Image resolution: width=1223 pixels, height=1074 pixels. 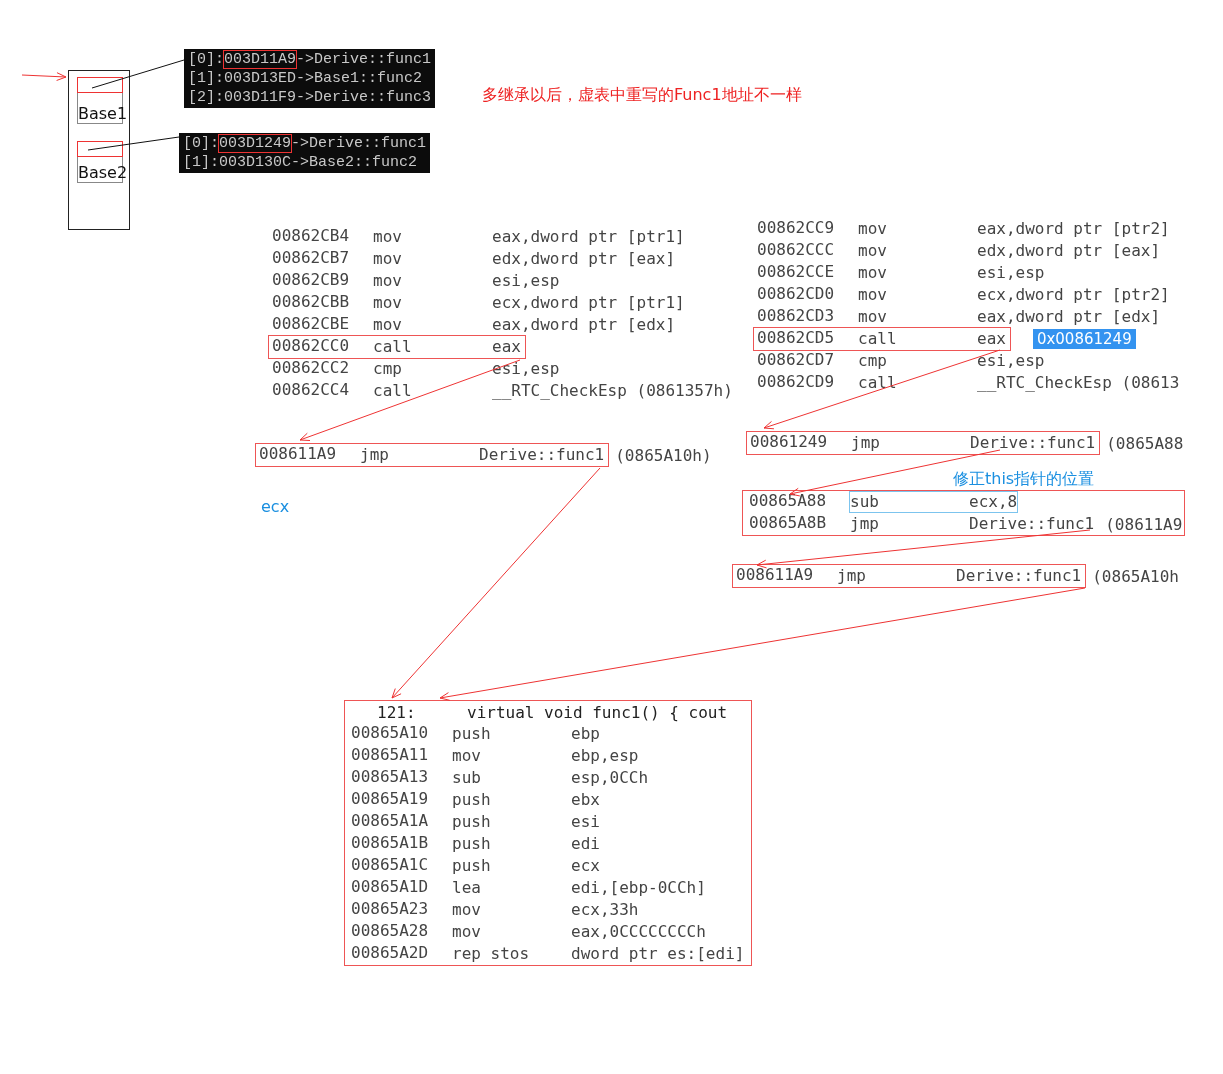 What do you see at coordinates (1144, 524) in the screenshot?
I see `jump-target-text: (08611A9` at bounding box center [1144, 524].